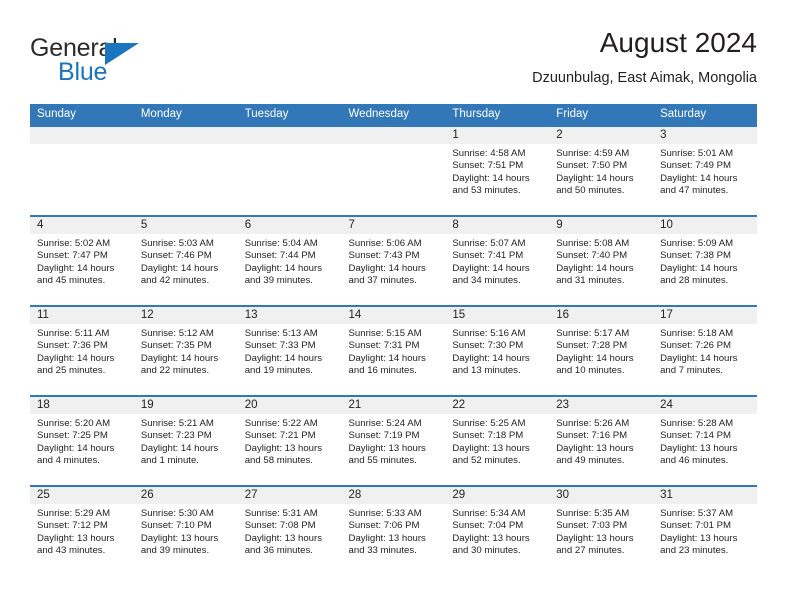 This screenshot has height=612, width=792. Describe the element at coordinates (497, 405) in the screenshot. I see `day-number: 22` at that location.